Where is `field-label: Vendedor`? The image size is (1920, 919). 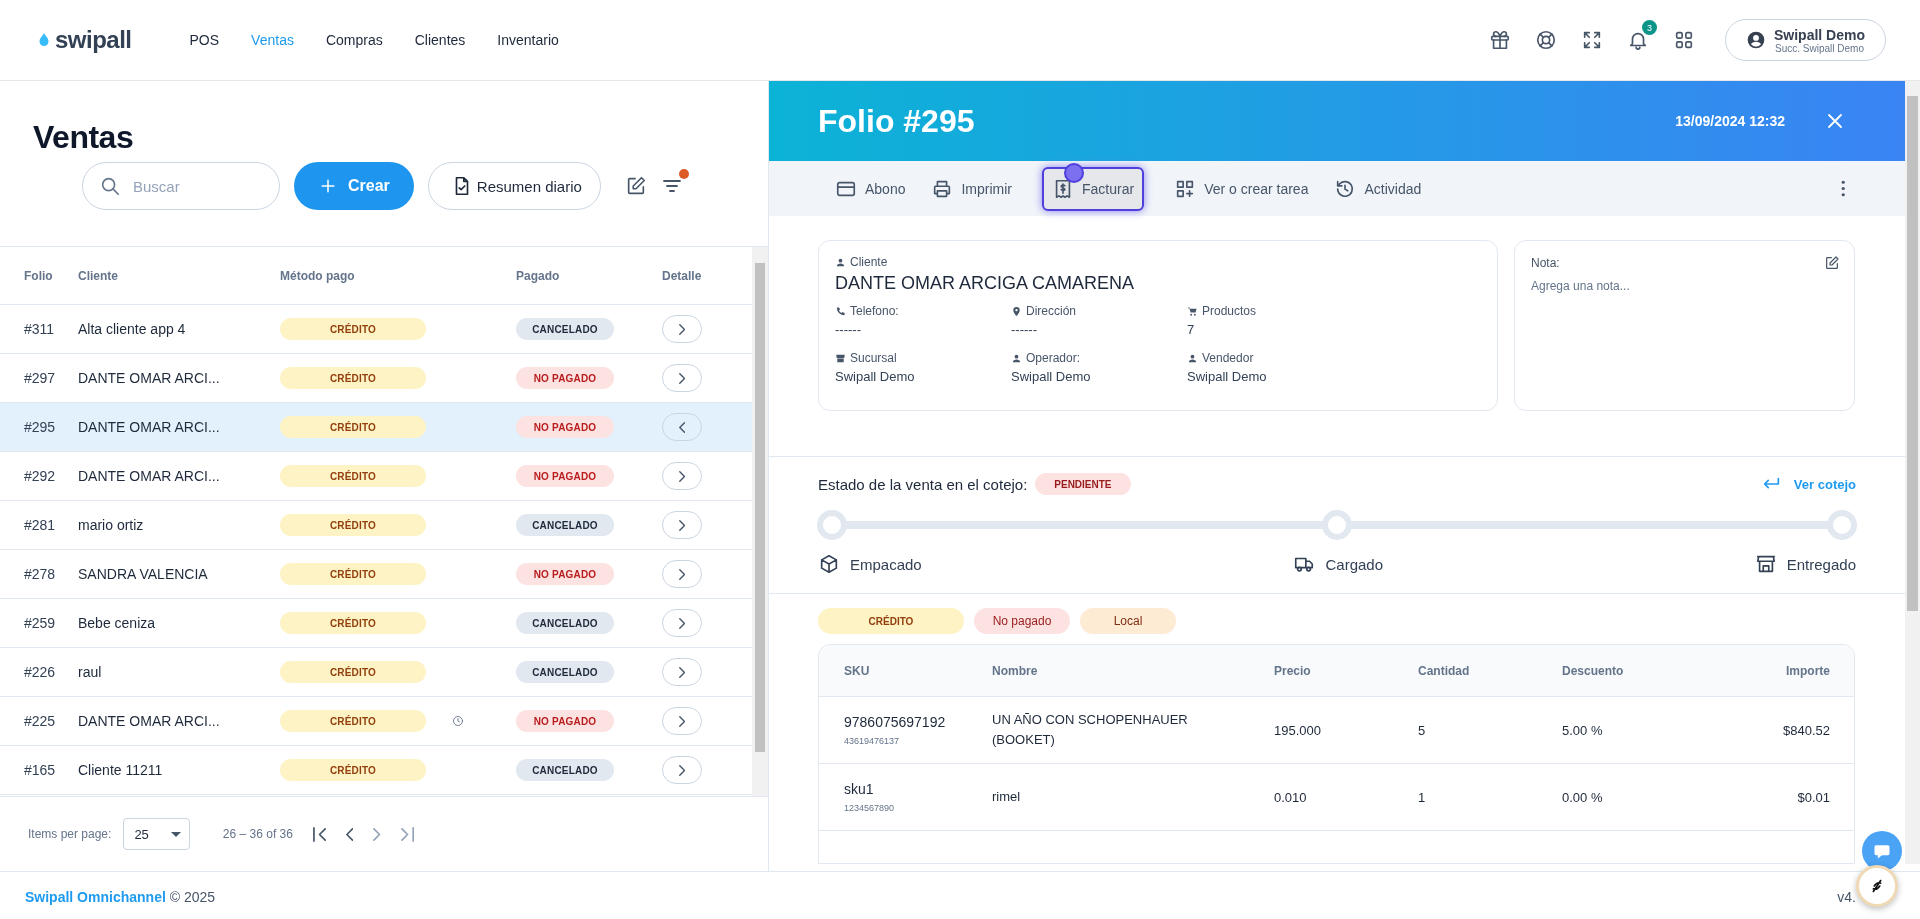 field-label: Vendedor is located at coordinates (1228, 358).